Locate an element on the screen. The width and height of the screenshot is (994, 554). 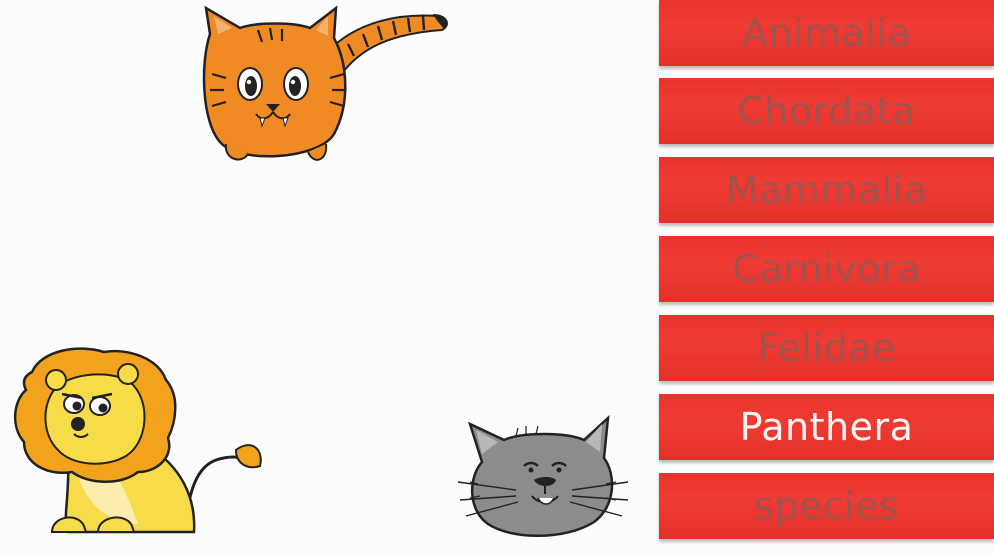
rank-label: Panthera is located at coordinates (826, 427).